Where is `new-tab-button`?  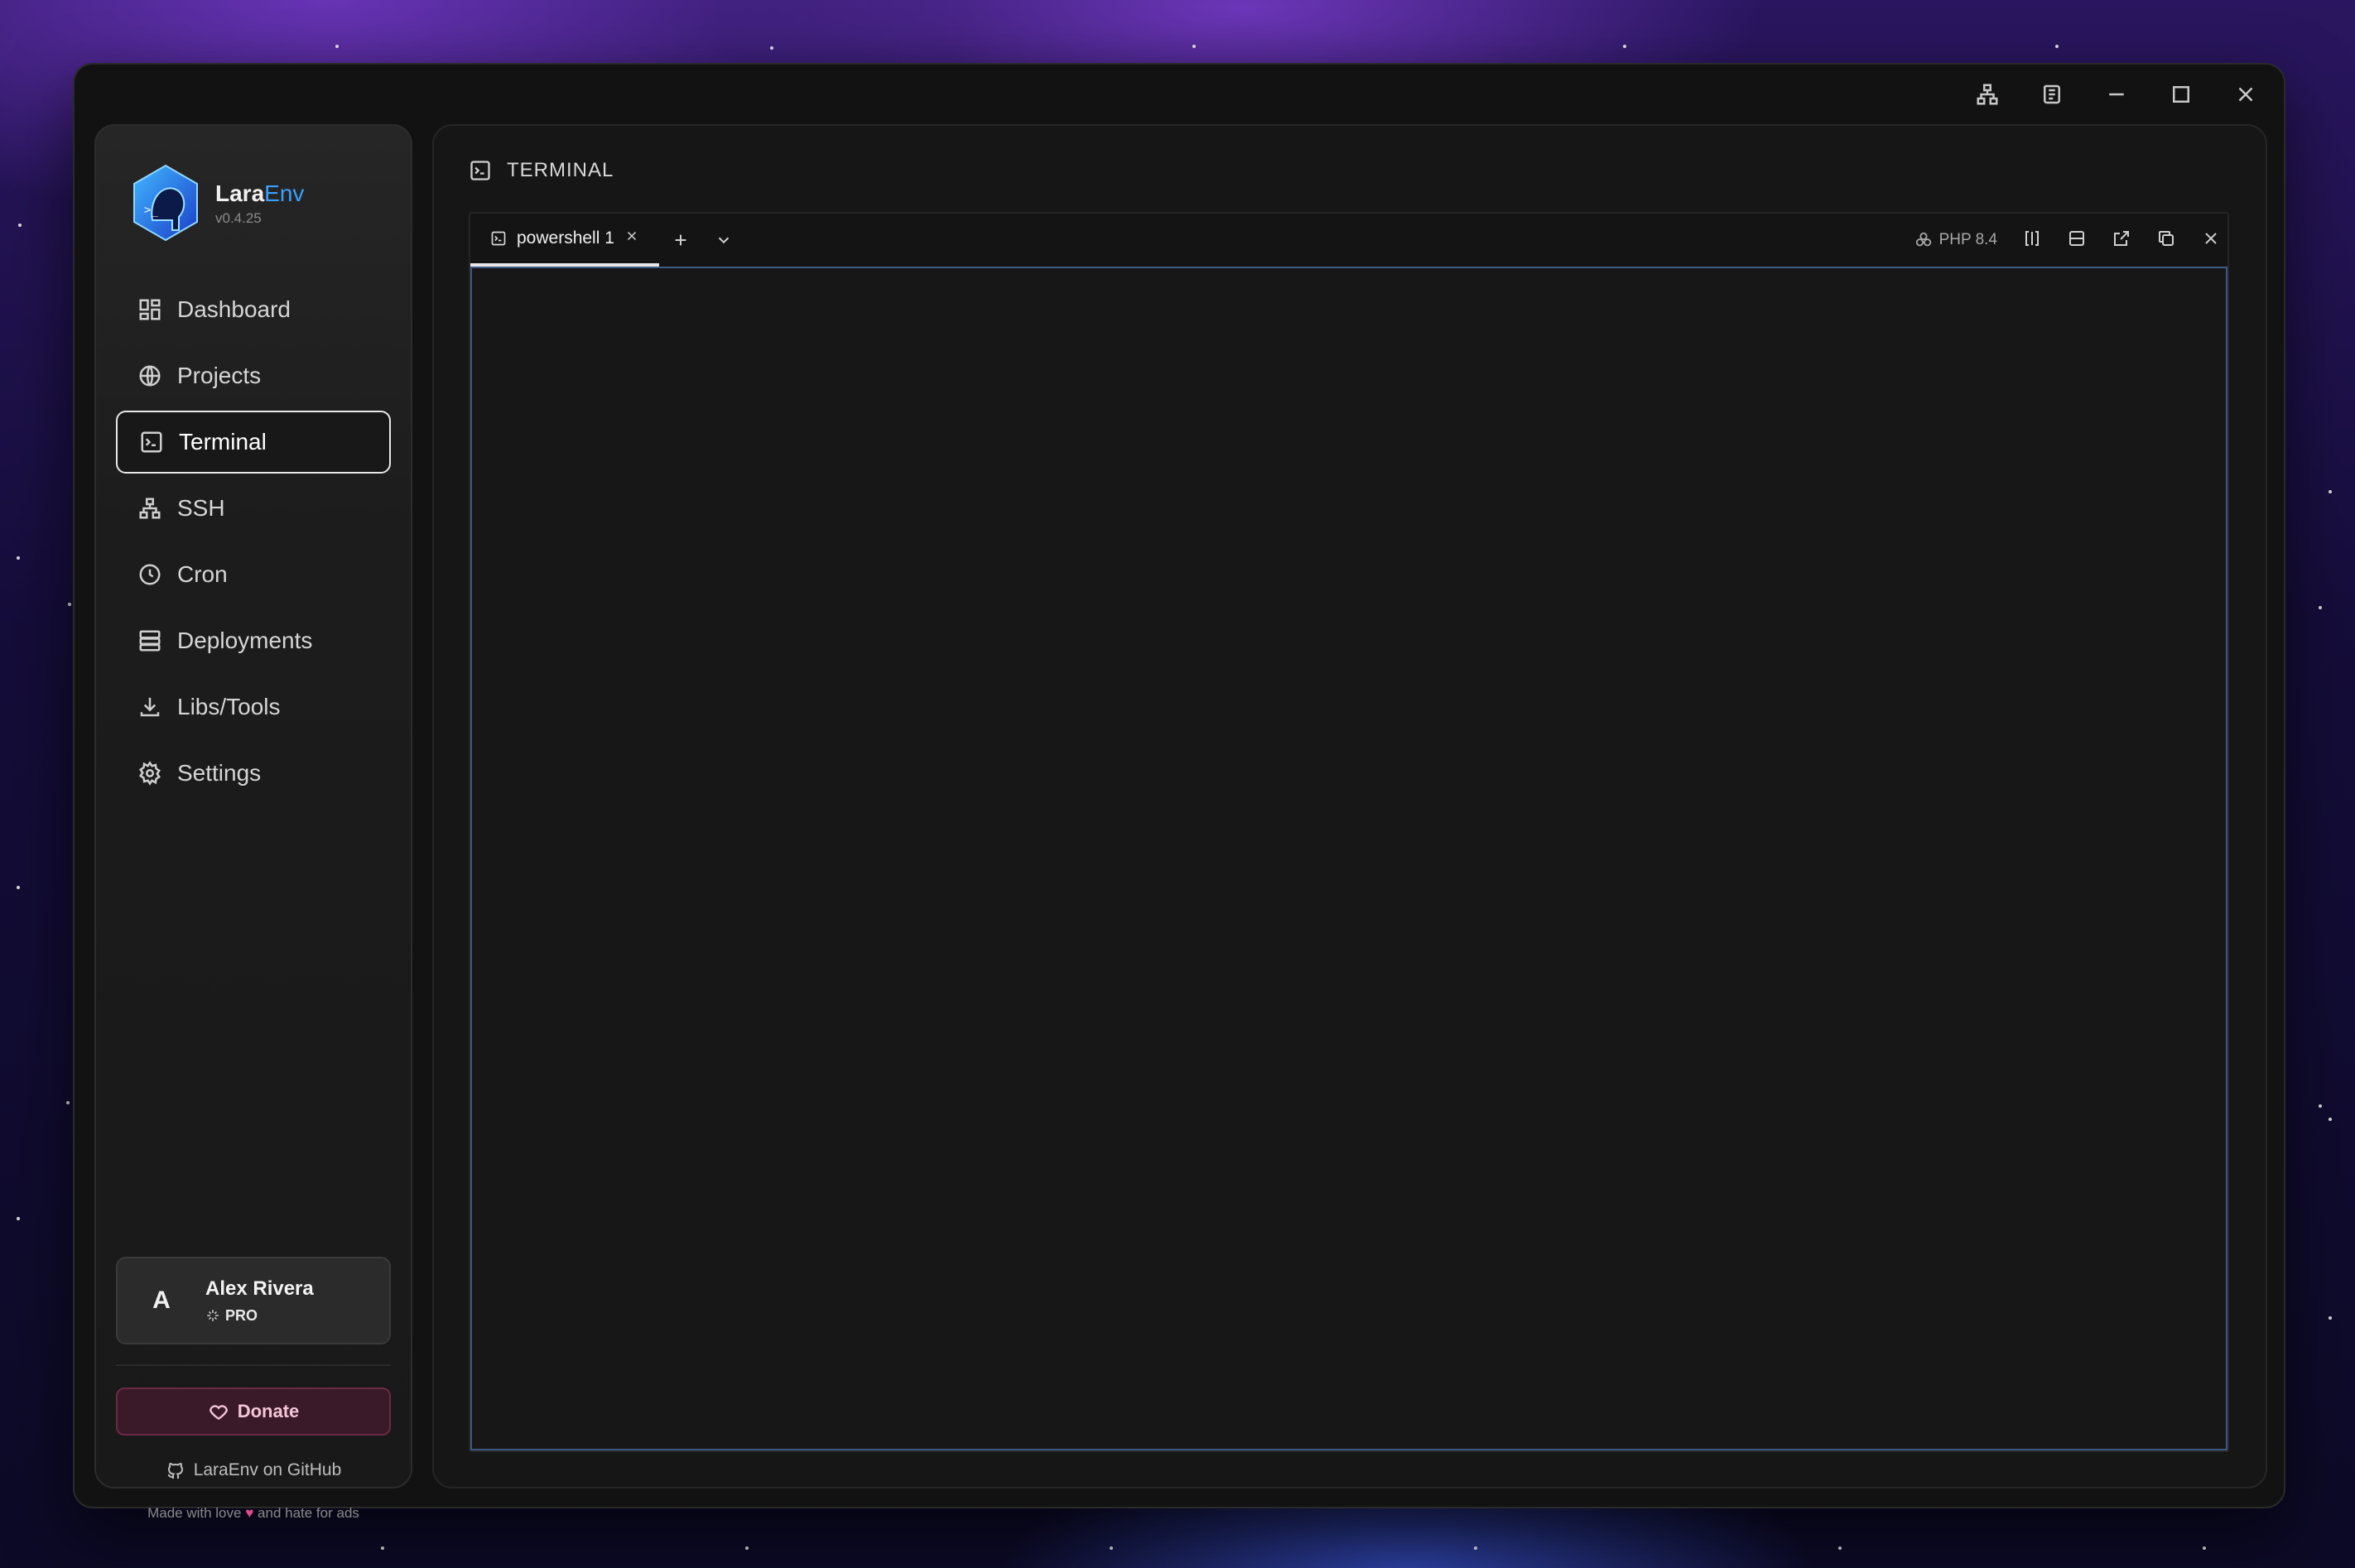
new-tab-button is located at coordinates (680, 241).